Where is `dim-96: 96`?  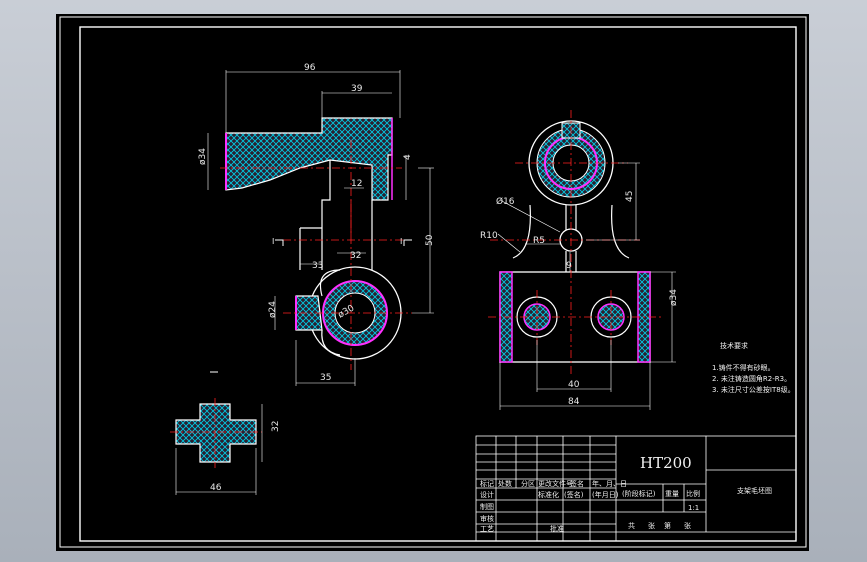 dim-96: 96 is located at coordinates (310, 68).